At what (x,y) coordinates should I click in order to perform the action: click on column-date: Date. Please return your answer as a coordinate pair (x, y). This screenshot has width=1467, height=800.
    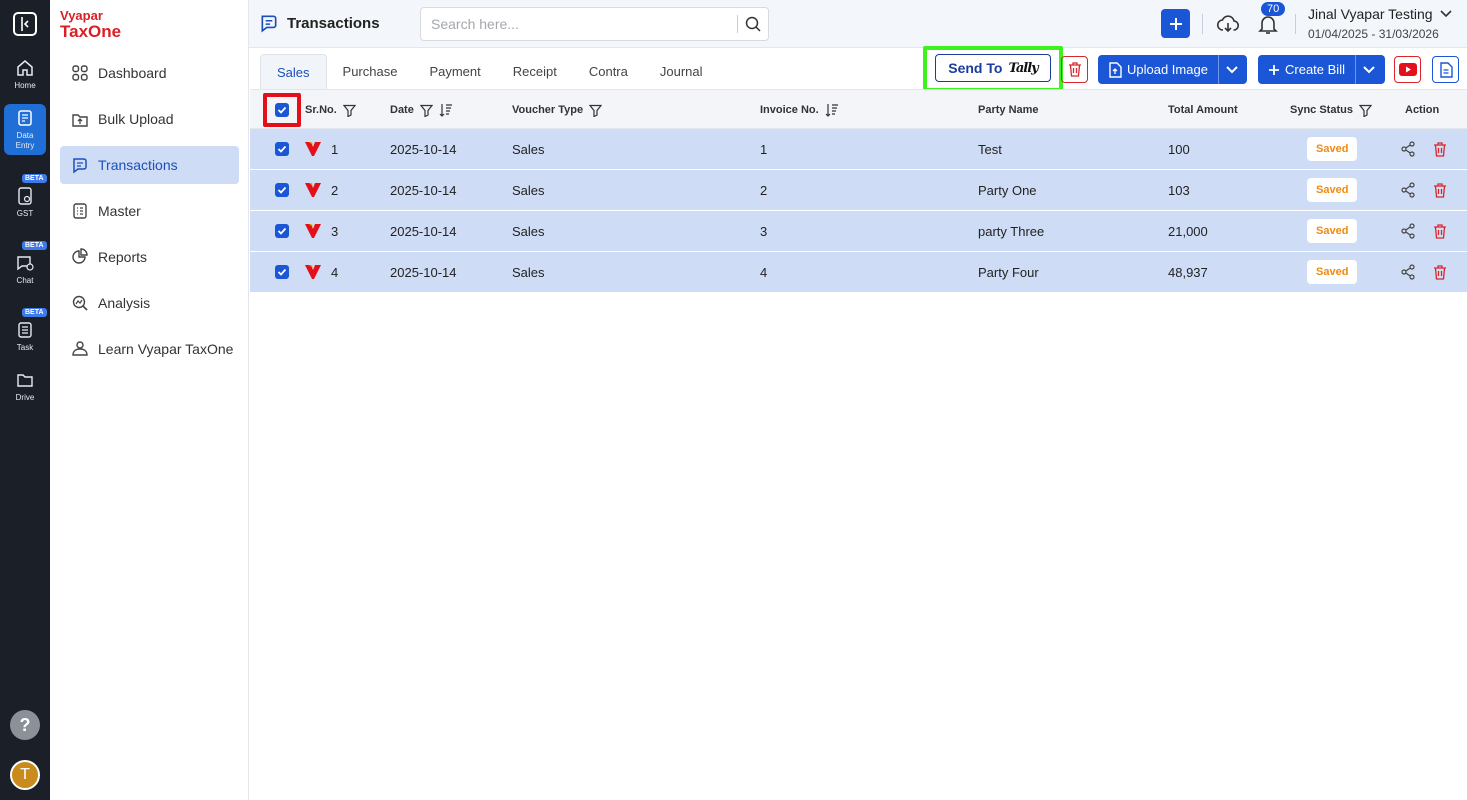
    Looking at the image, I should click on (421, 110).